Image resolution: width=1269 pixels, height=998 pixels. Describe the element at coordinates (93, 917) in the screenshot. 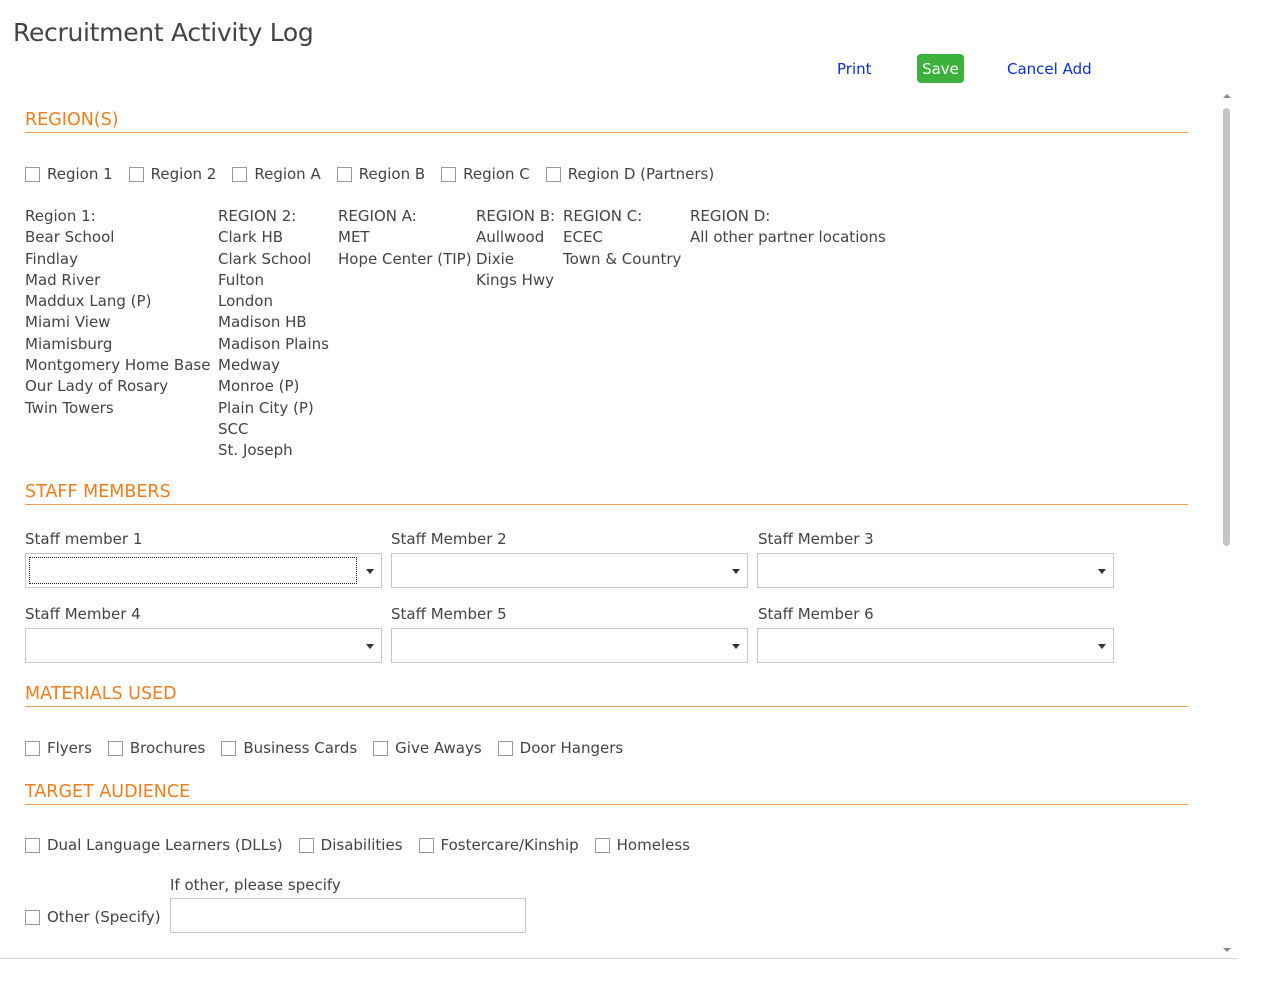

I see `other-specify-checkbox: Other (Specify)` at that location.